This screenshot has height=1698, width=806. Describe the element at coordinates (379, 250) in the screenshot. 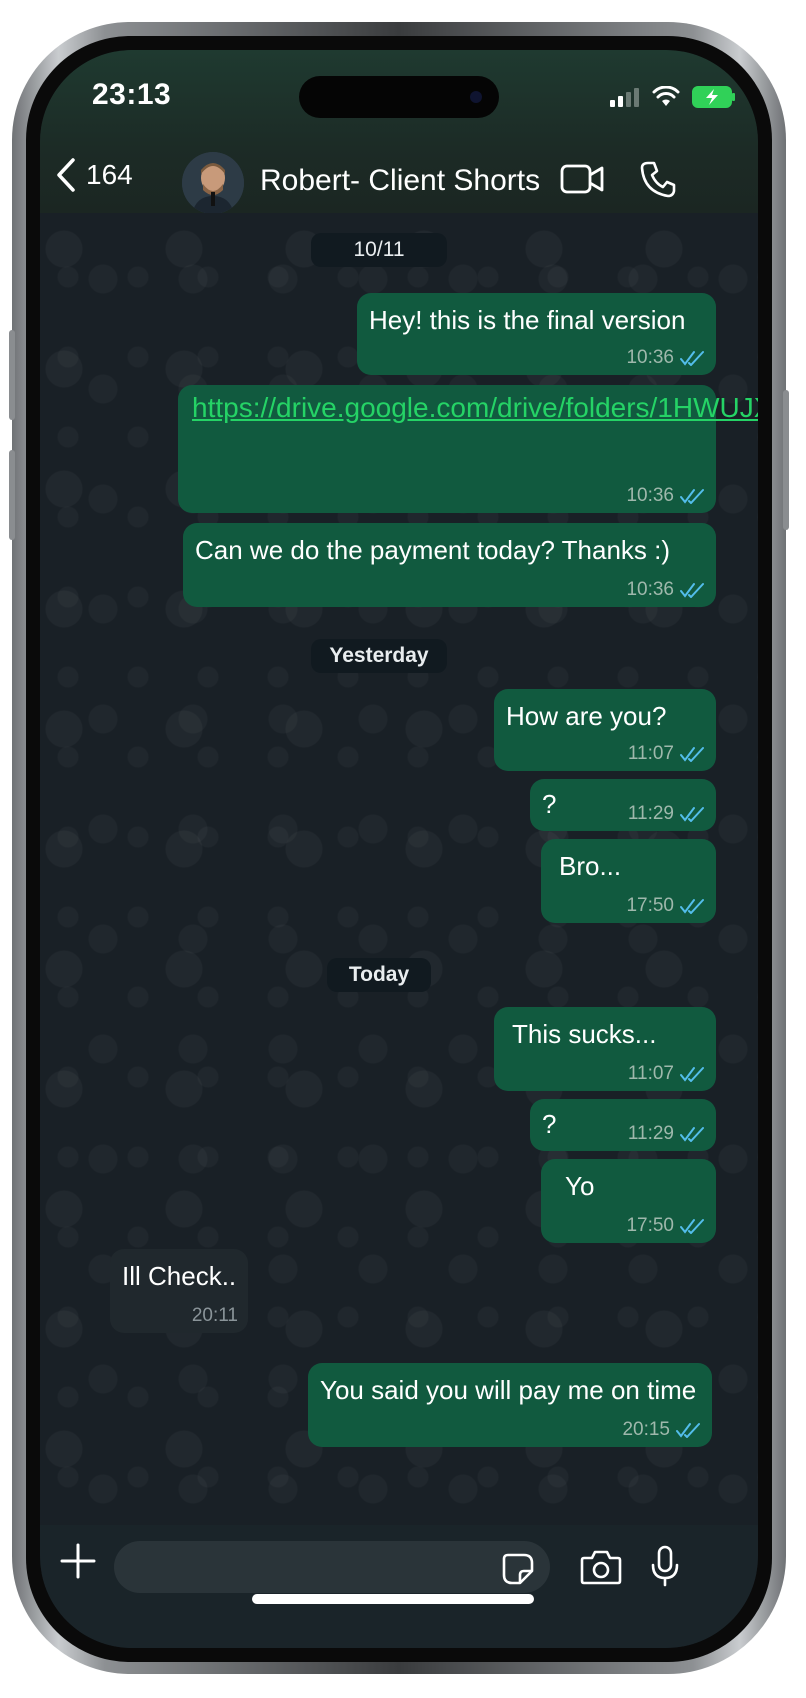

I see `date-separator: 10/11` at that location.